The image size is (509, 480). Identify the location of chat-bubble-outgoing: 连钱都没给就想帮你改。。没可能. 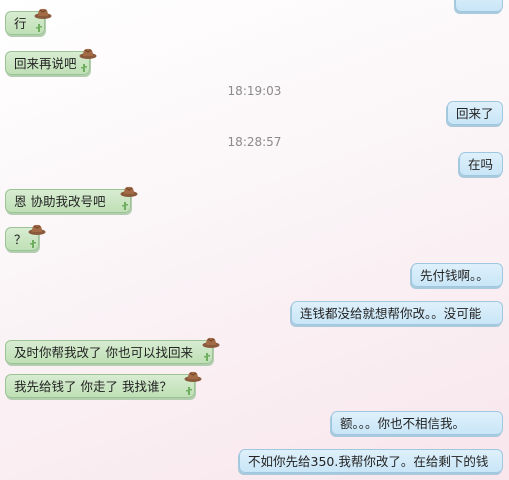
(397, 313).